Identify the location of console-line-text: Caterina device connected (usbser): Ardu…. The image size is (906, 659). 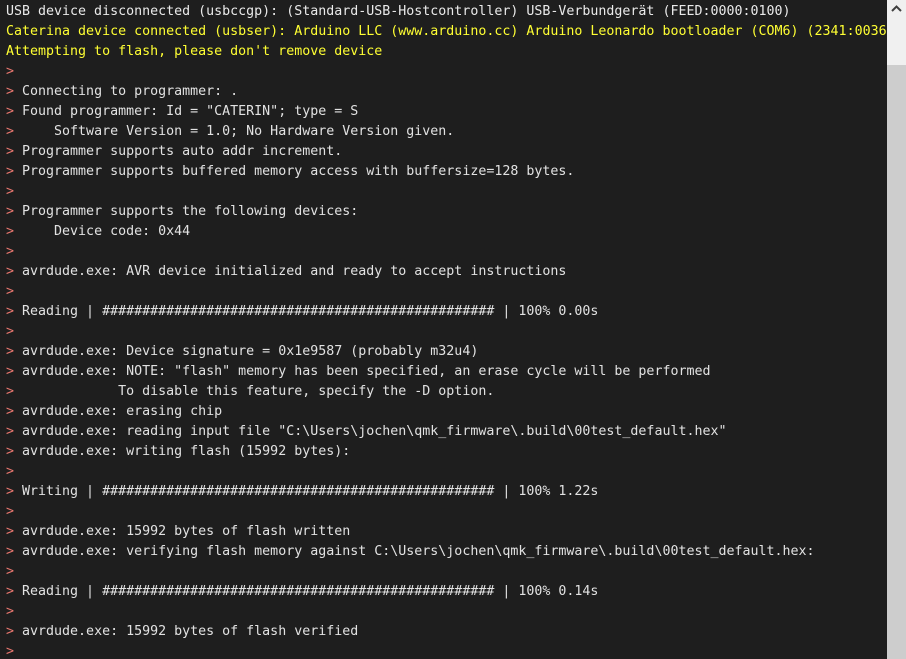
(446, 31).